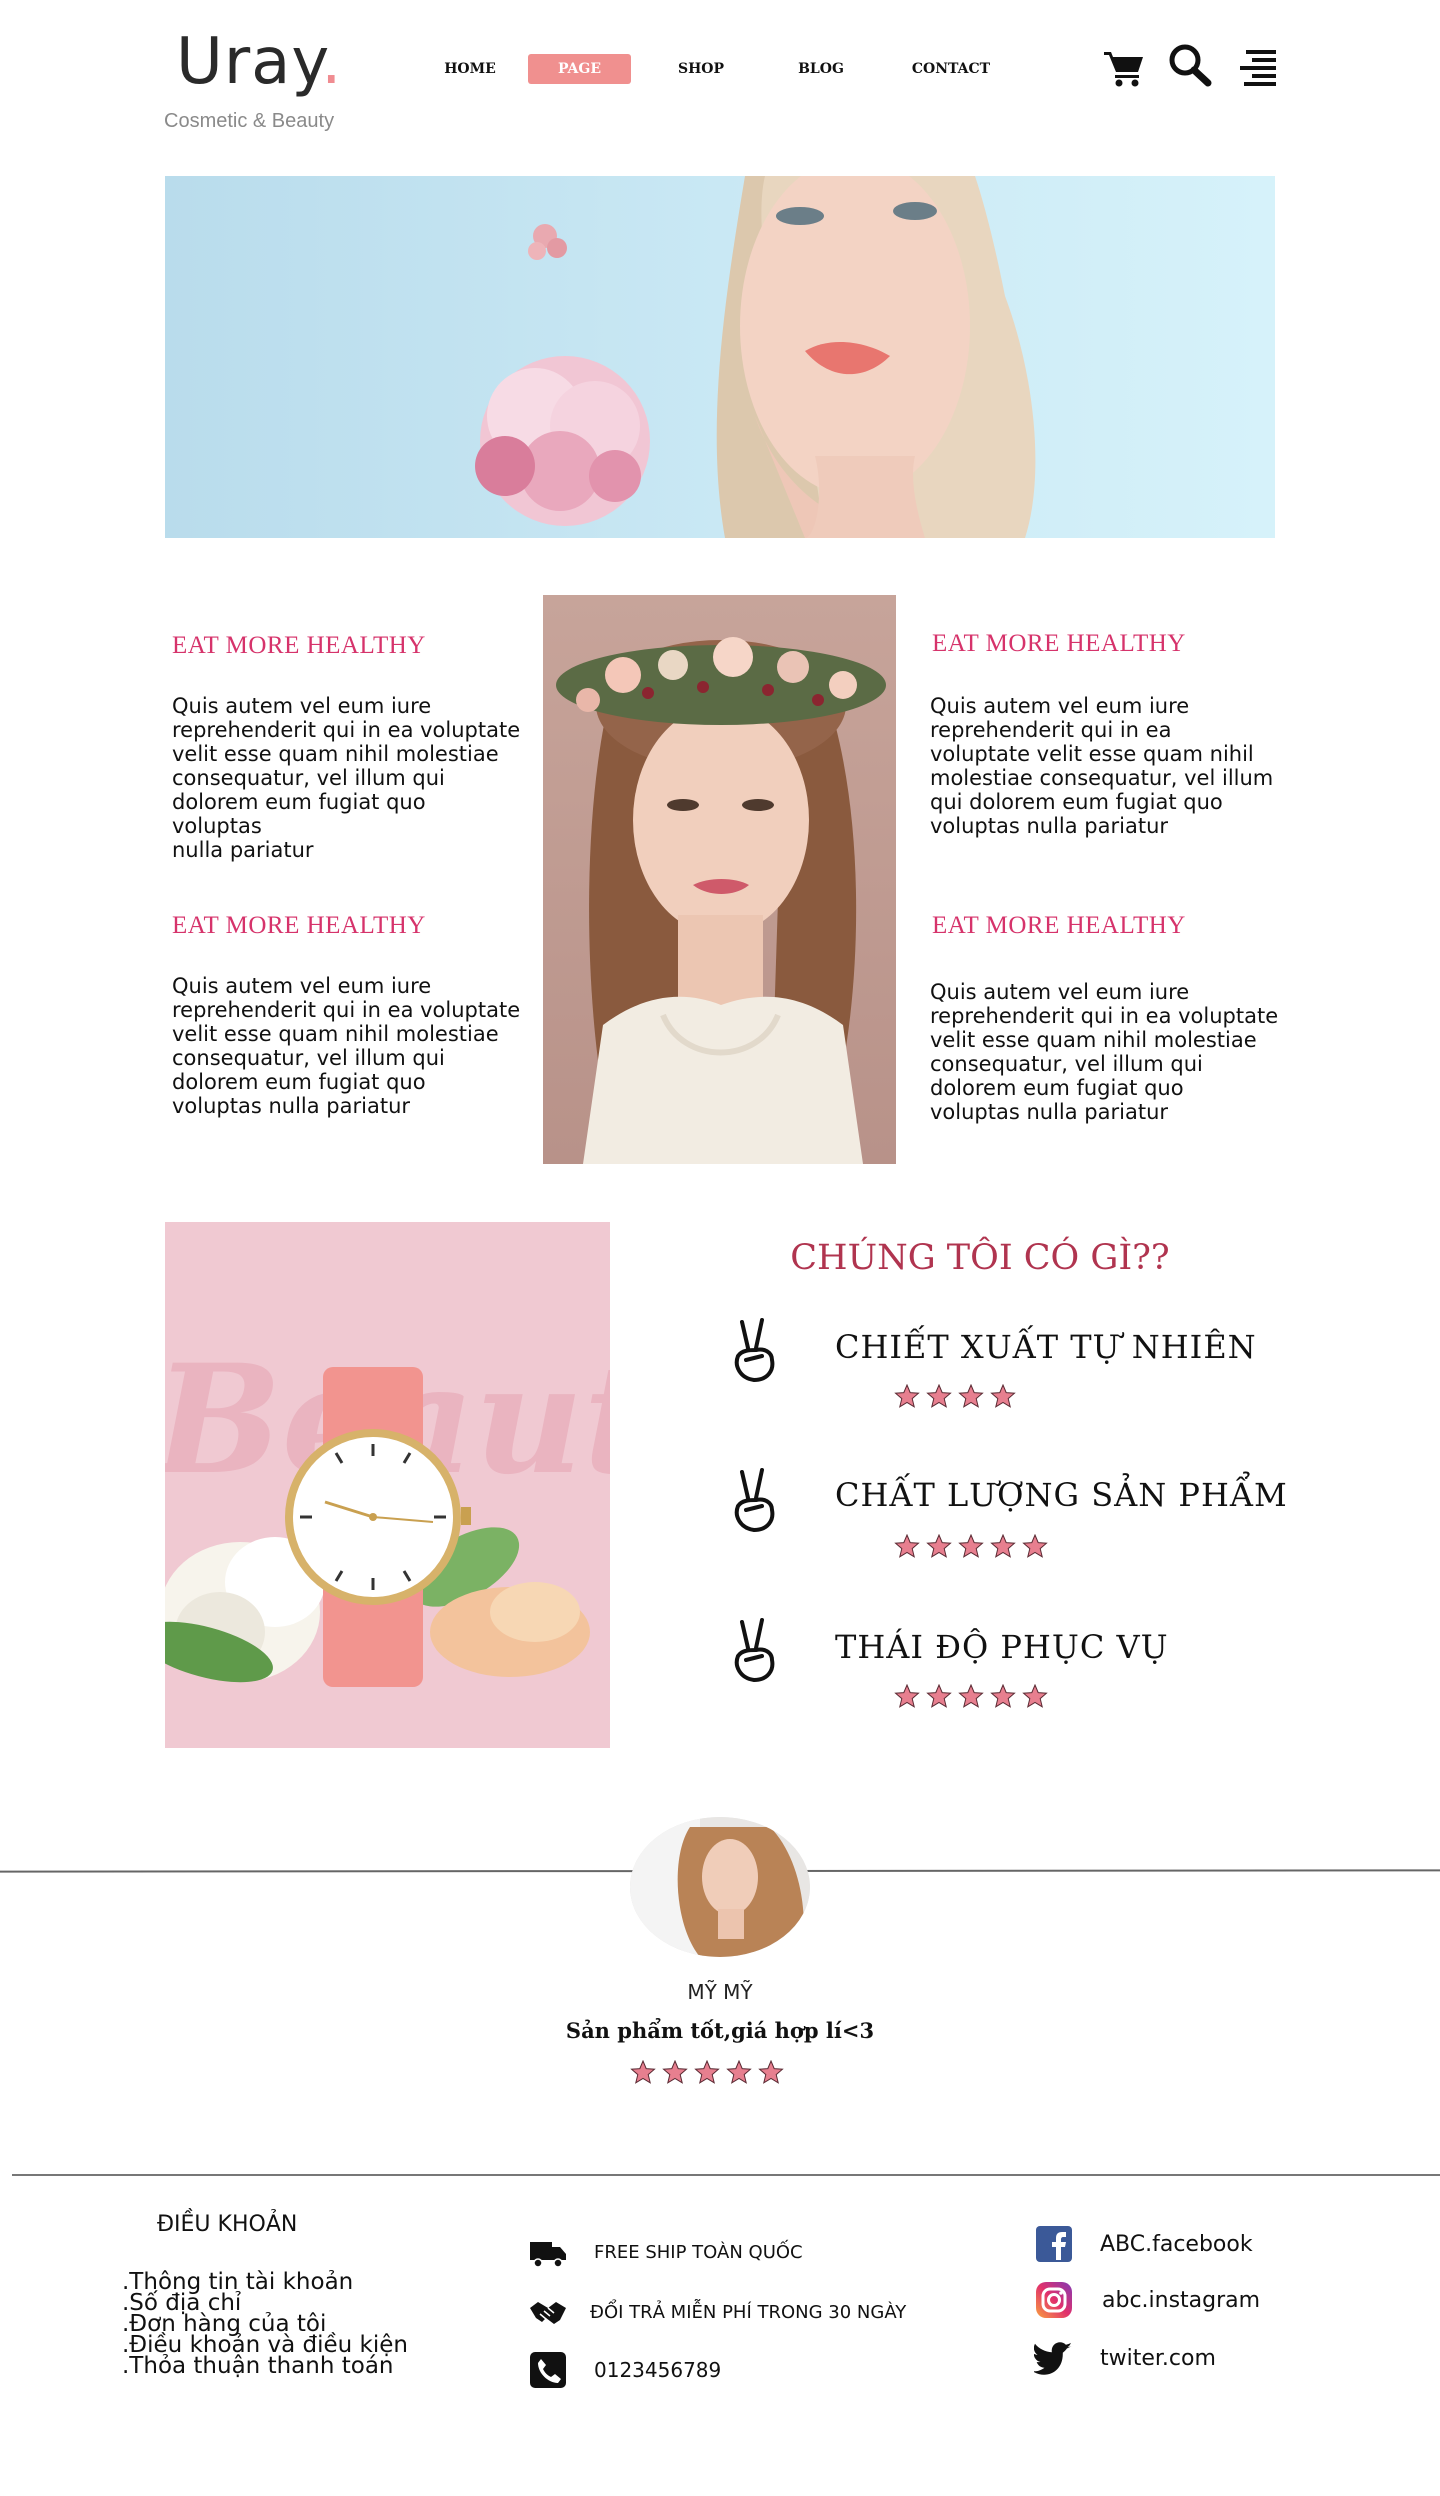 The height and width of the screenshot is (2496, 1440). Describe the element at coordinates (1053, 2358) in the screenshot. I see `twitter-icon` at that location.